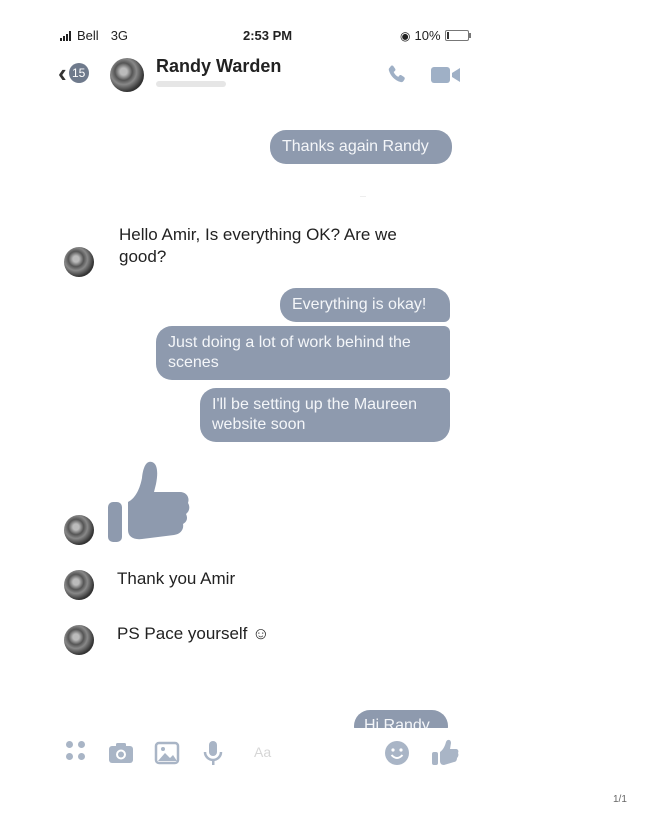  Describe the element at coordinates (397, 75) in the screenshot. I see `phone-call-icon` at that location.